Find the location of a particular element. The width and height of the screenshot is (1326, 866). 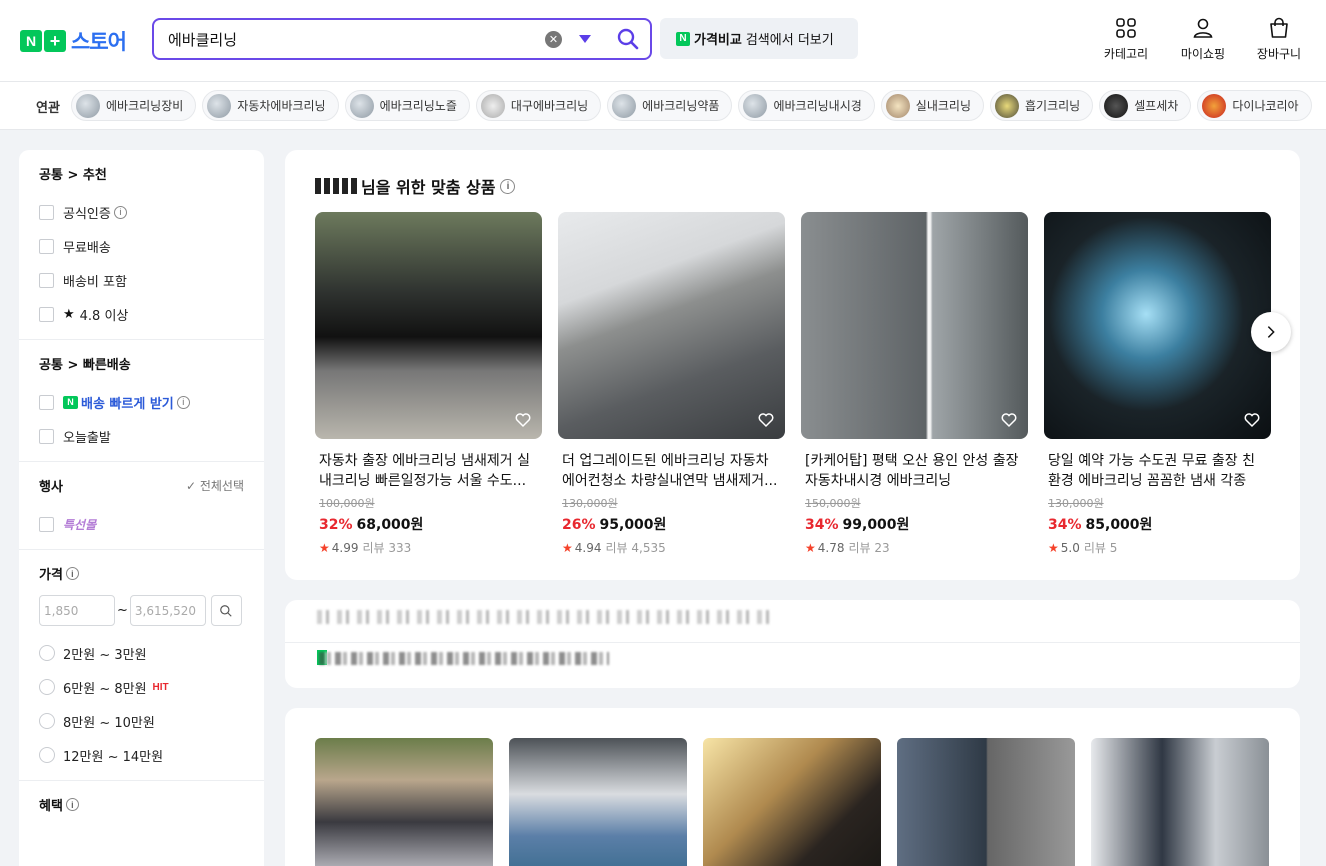

related-chip: 에바크리닝내시경 is located at coordinates (806, 105).